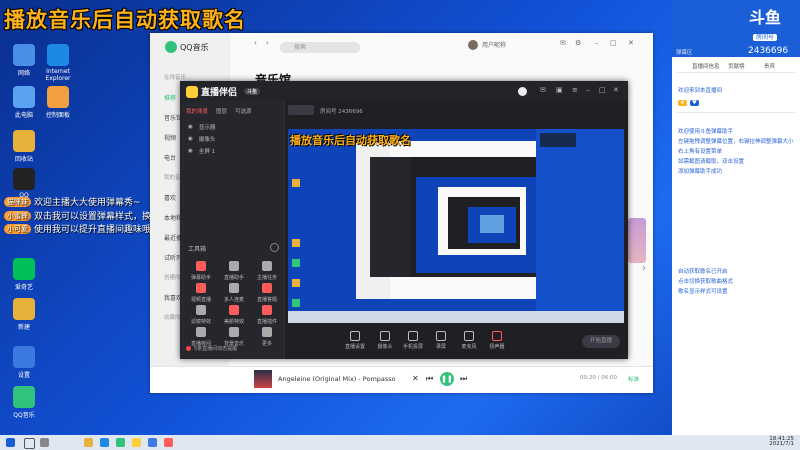 The image size is (800, 450). I want to click on iqiyi-icon: 爱奇艺, so click(24, 274).